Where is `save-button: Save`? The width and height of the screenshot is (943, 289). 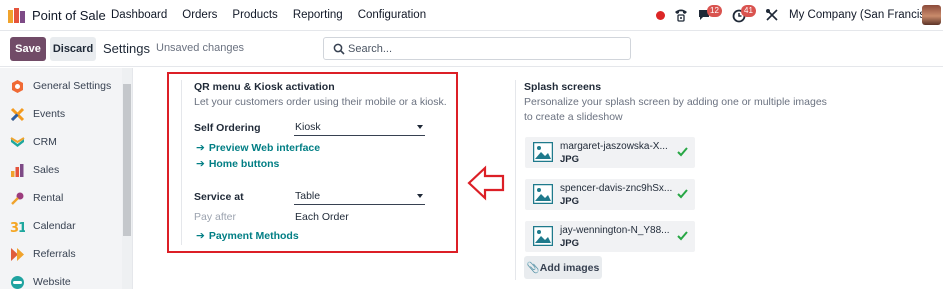 save-button: Save is located at coordinates (28, 49).